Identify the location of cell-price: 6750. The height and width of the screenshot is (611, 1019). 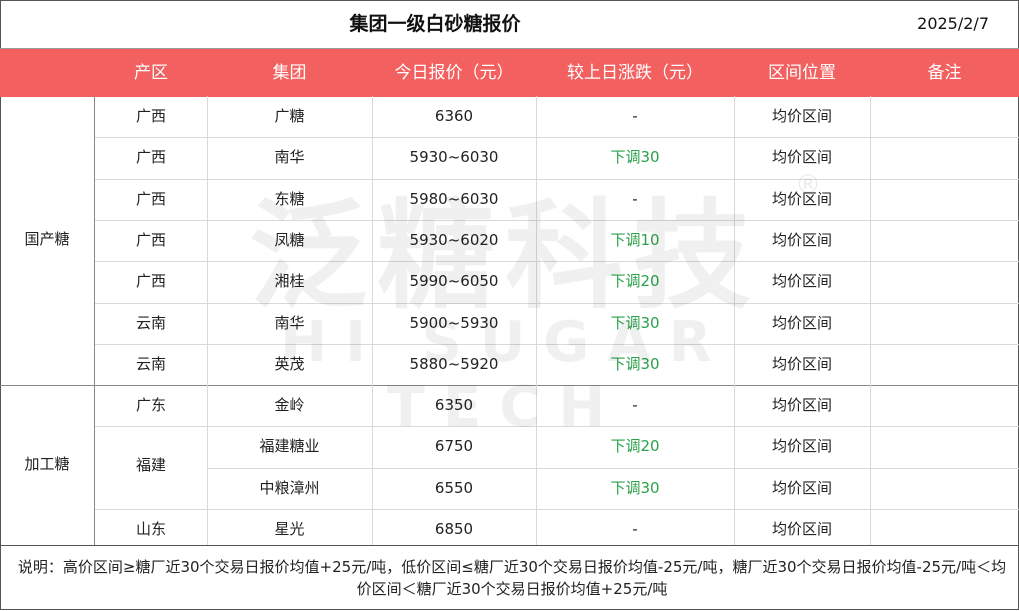
(454, 446).